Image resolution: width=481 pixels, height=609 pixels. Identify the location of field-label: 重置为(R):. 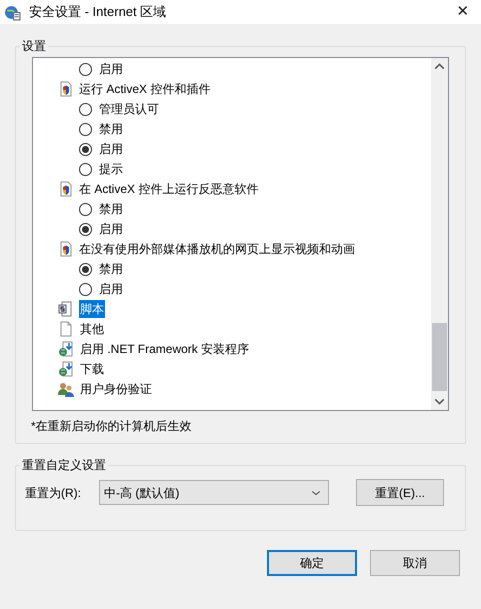
(53, 493).